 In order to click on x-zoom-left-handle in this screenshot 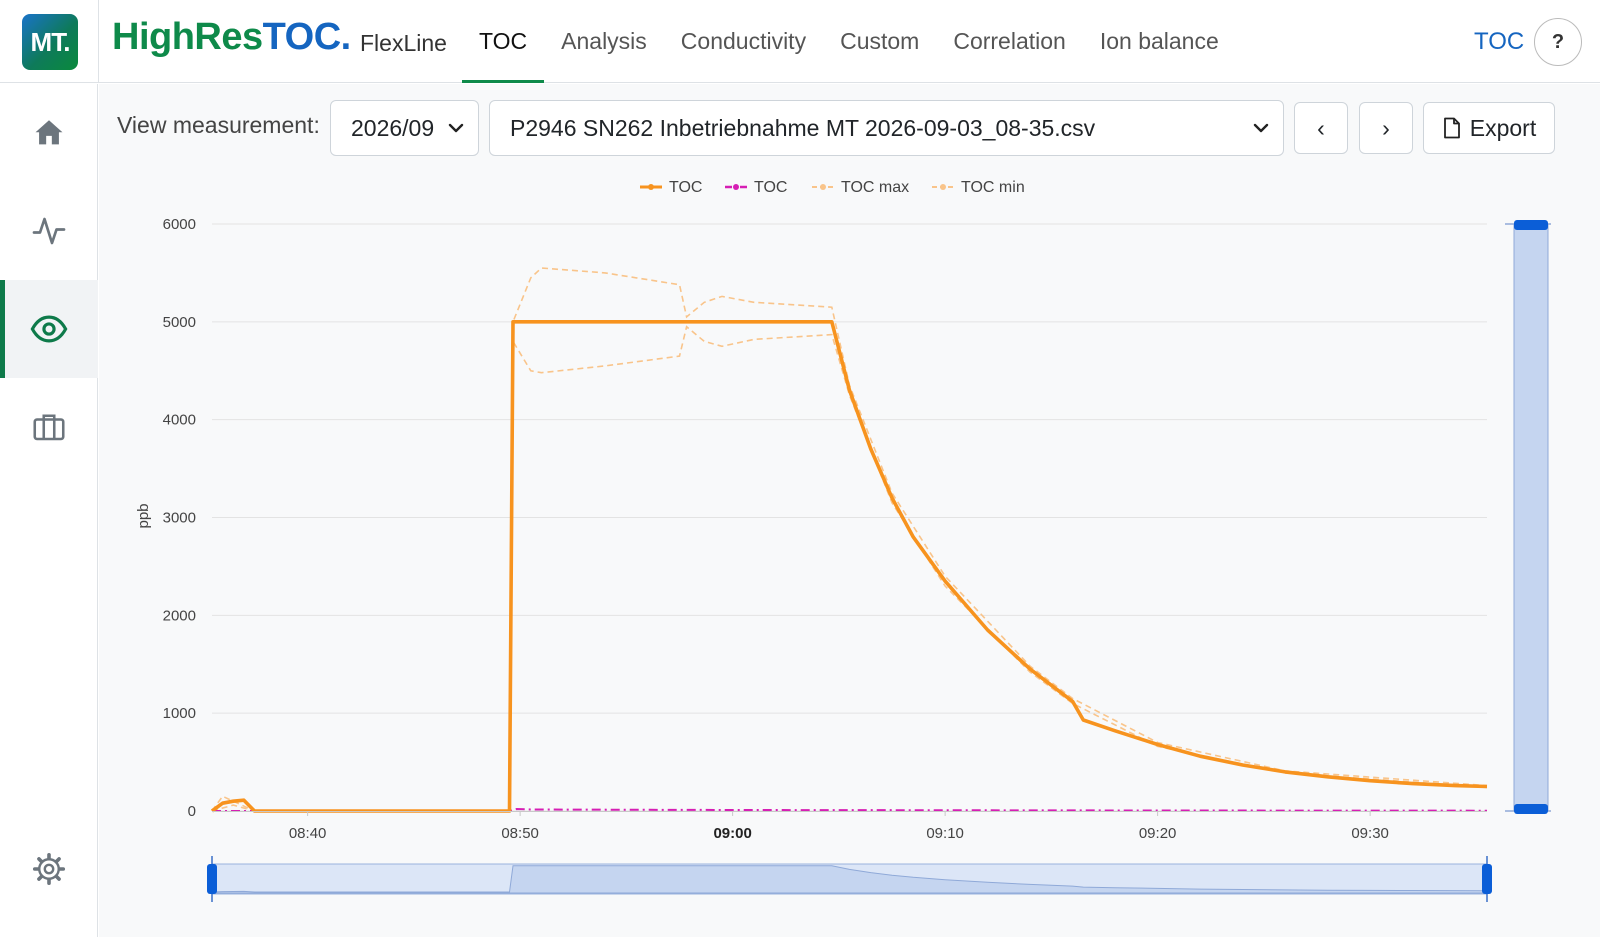, I will do `click(212, 879)`.